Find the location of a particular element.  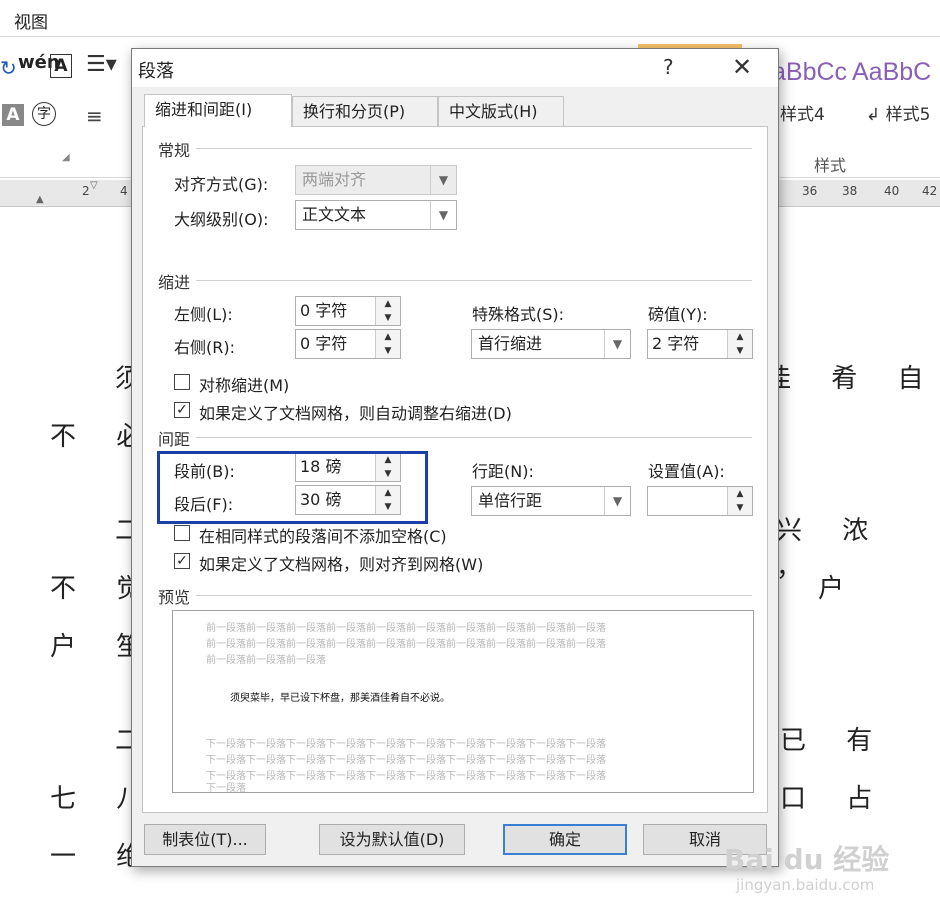

section-general-title: 常规 is located at coordinates (174, 150).